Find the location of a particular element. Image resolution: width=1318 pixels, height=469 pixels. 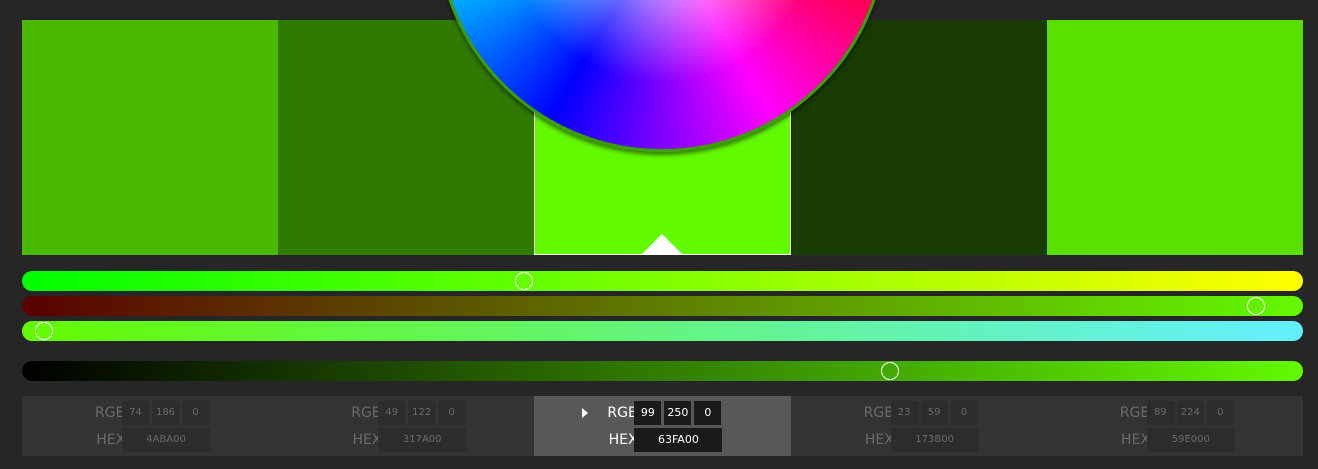

red-field: 23 is located at coordinates (904, 413).